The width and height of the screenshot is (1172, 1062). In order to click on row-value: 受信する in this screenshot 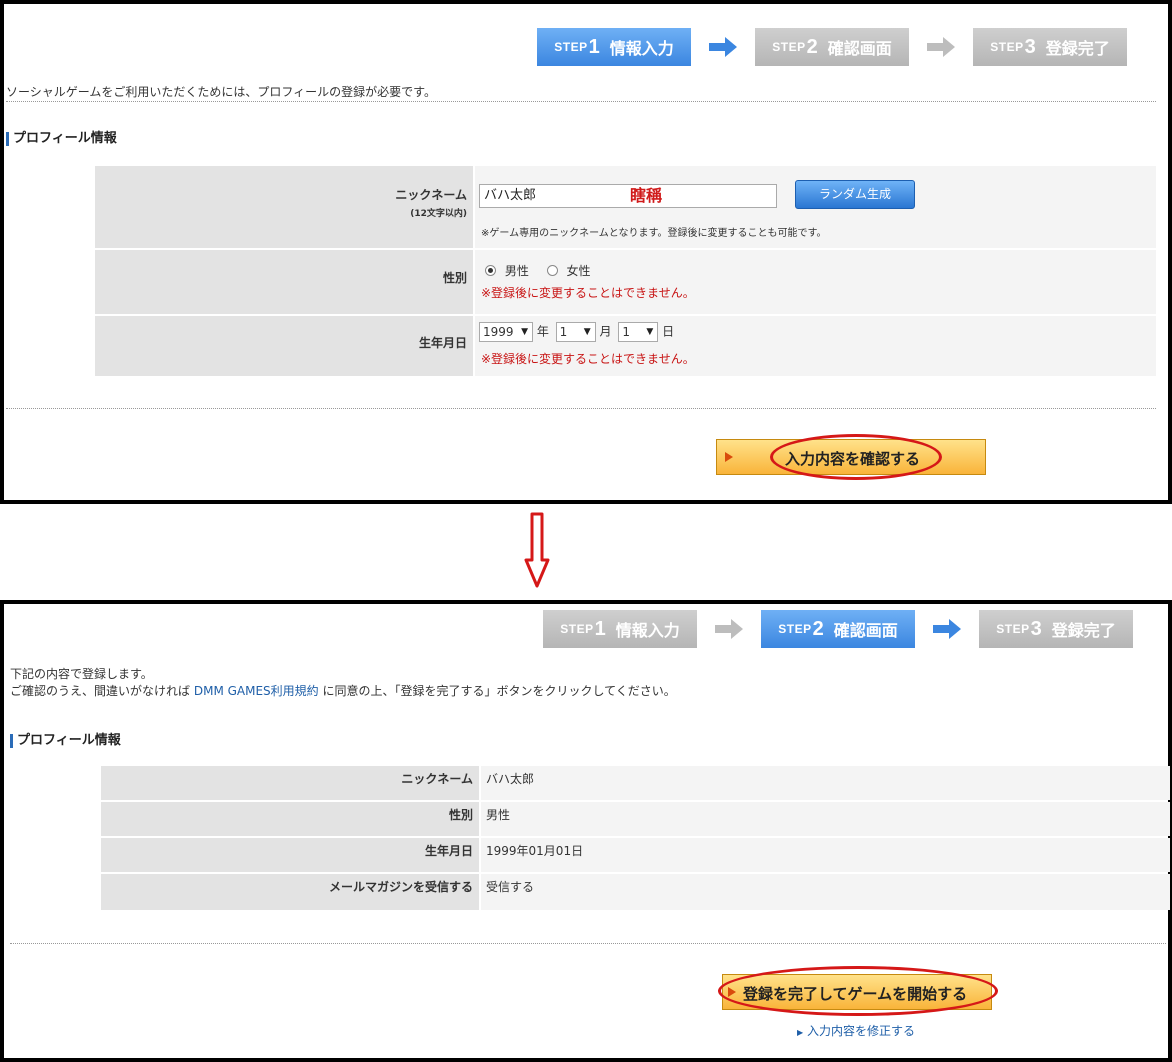, I will do `click(825, 892)`.